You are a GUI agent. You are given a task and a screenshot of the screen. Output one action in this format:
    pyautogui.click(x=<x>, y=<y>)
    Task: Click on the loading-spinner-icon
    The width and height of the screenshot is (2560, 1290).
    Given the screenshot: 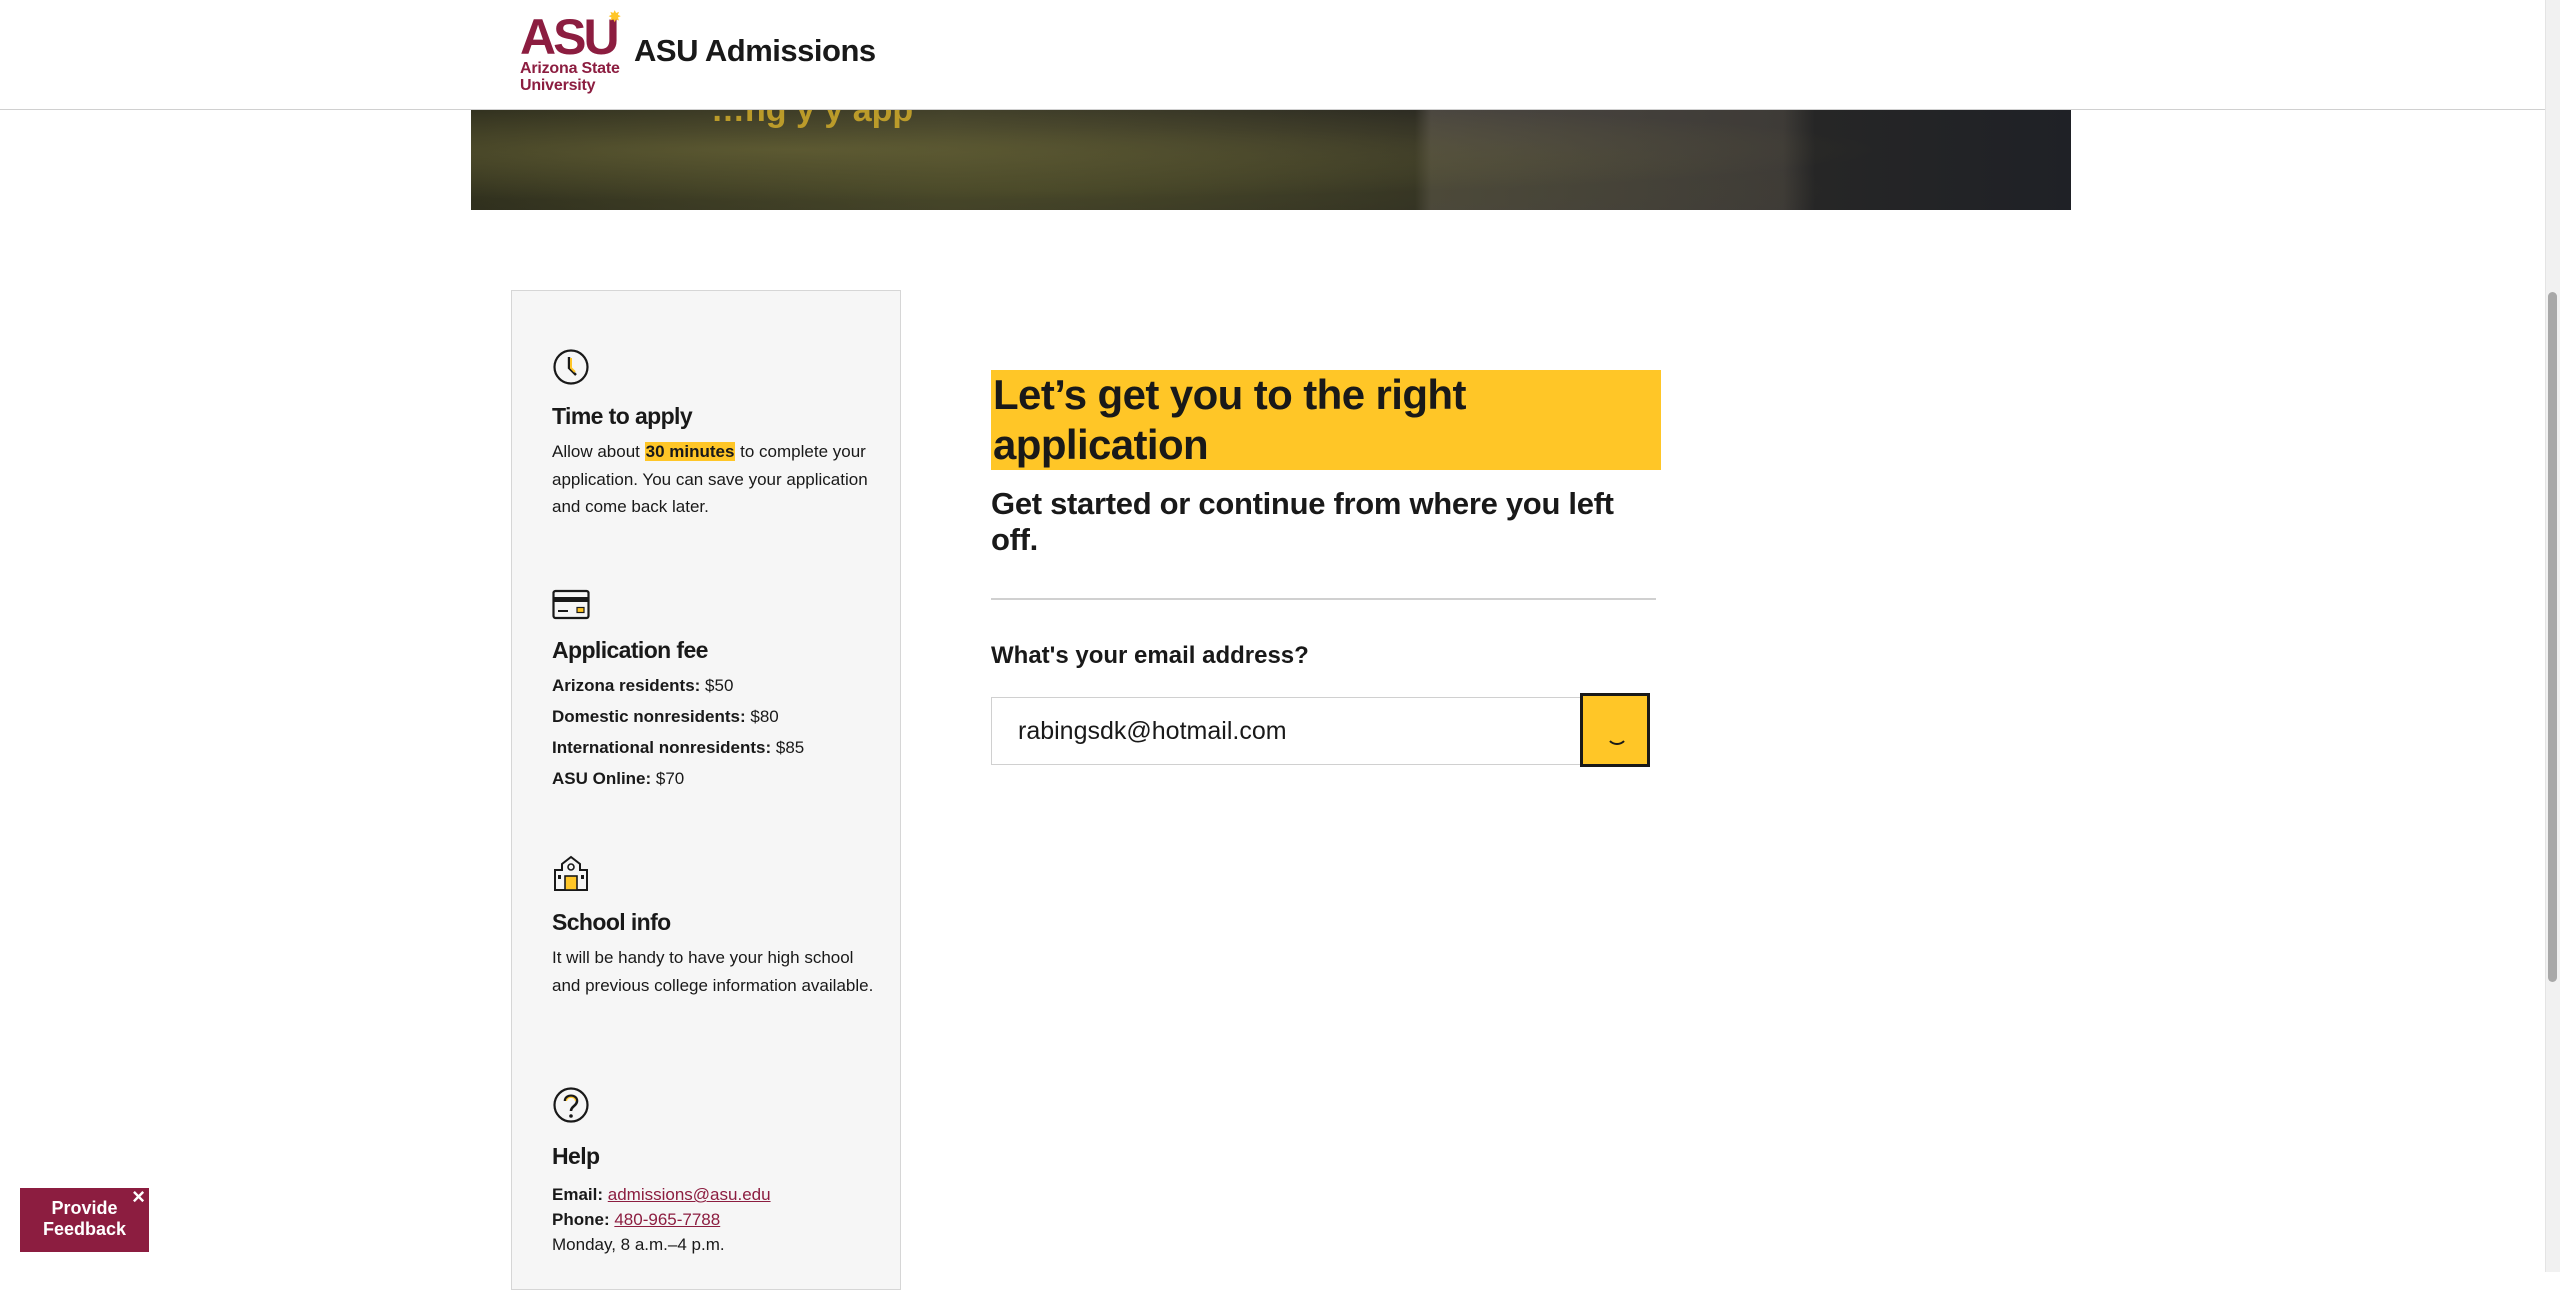 What is the action you would take?
    pyautogui.click(x=1617, y=734)
    